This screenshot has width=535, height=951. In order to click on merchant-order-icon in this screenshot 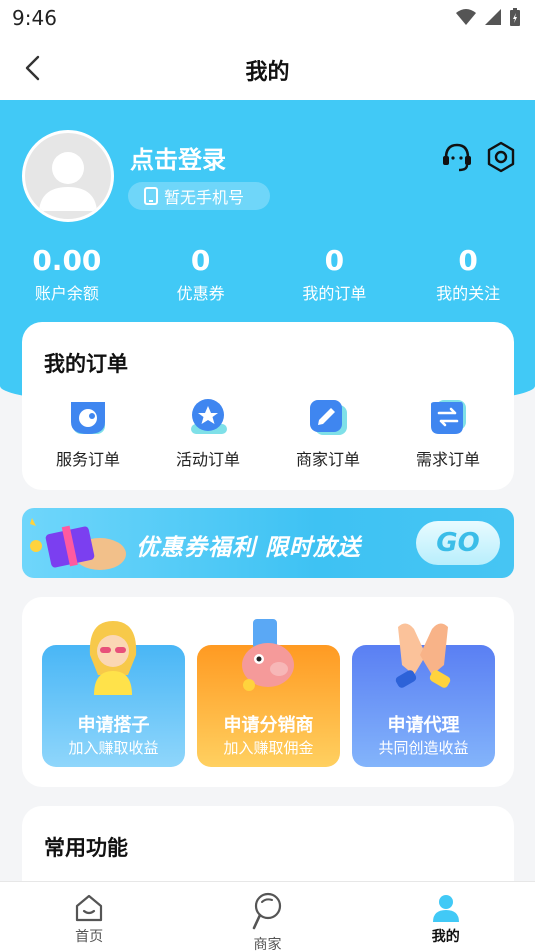, I will do `click(328, 417)`.